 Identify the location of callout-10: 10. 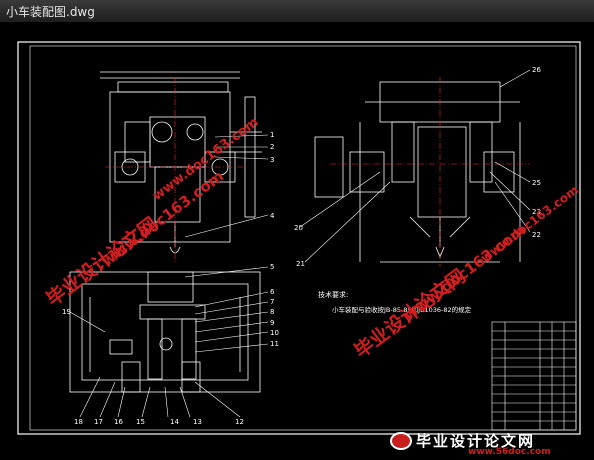
(274, 333).